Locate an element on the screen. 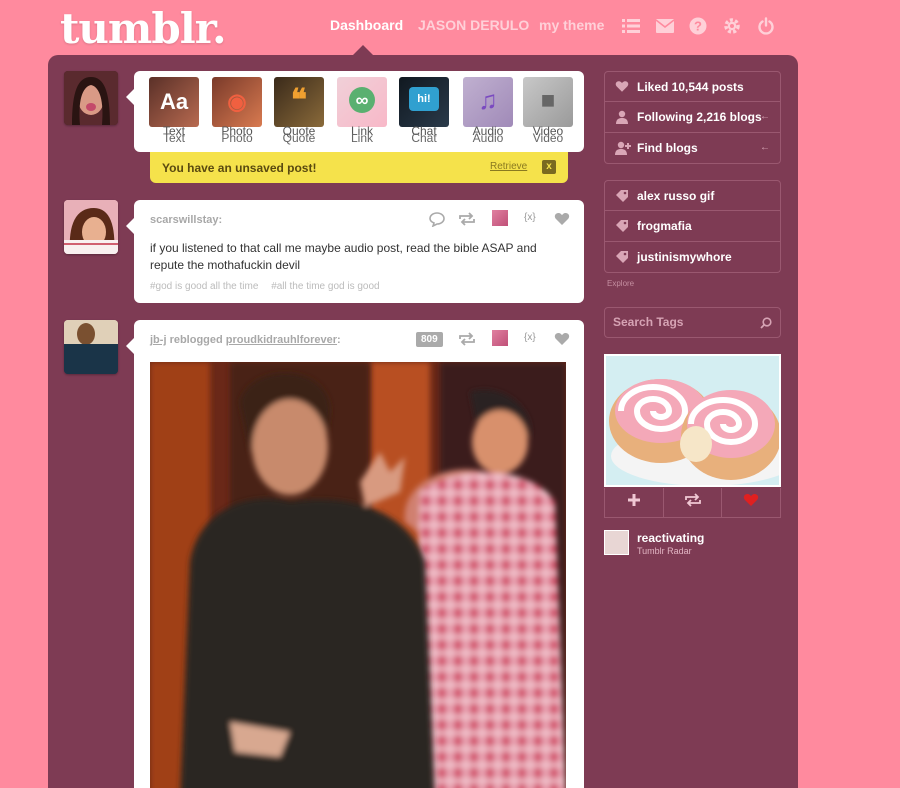 The height and width of the screenshot is (788, 900). post-type-audio-label-shadow: Audio is located at coordinates (488, 138).